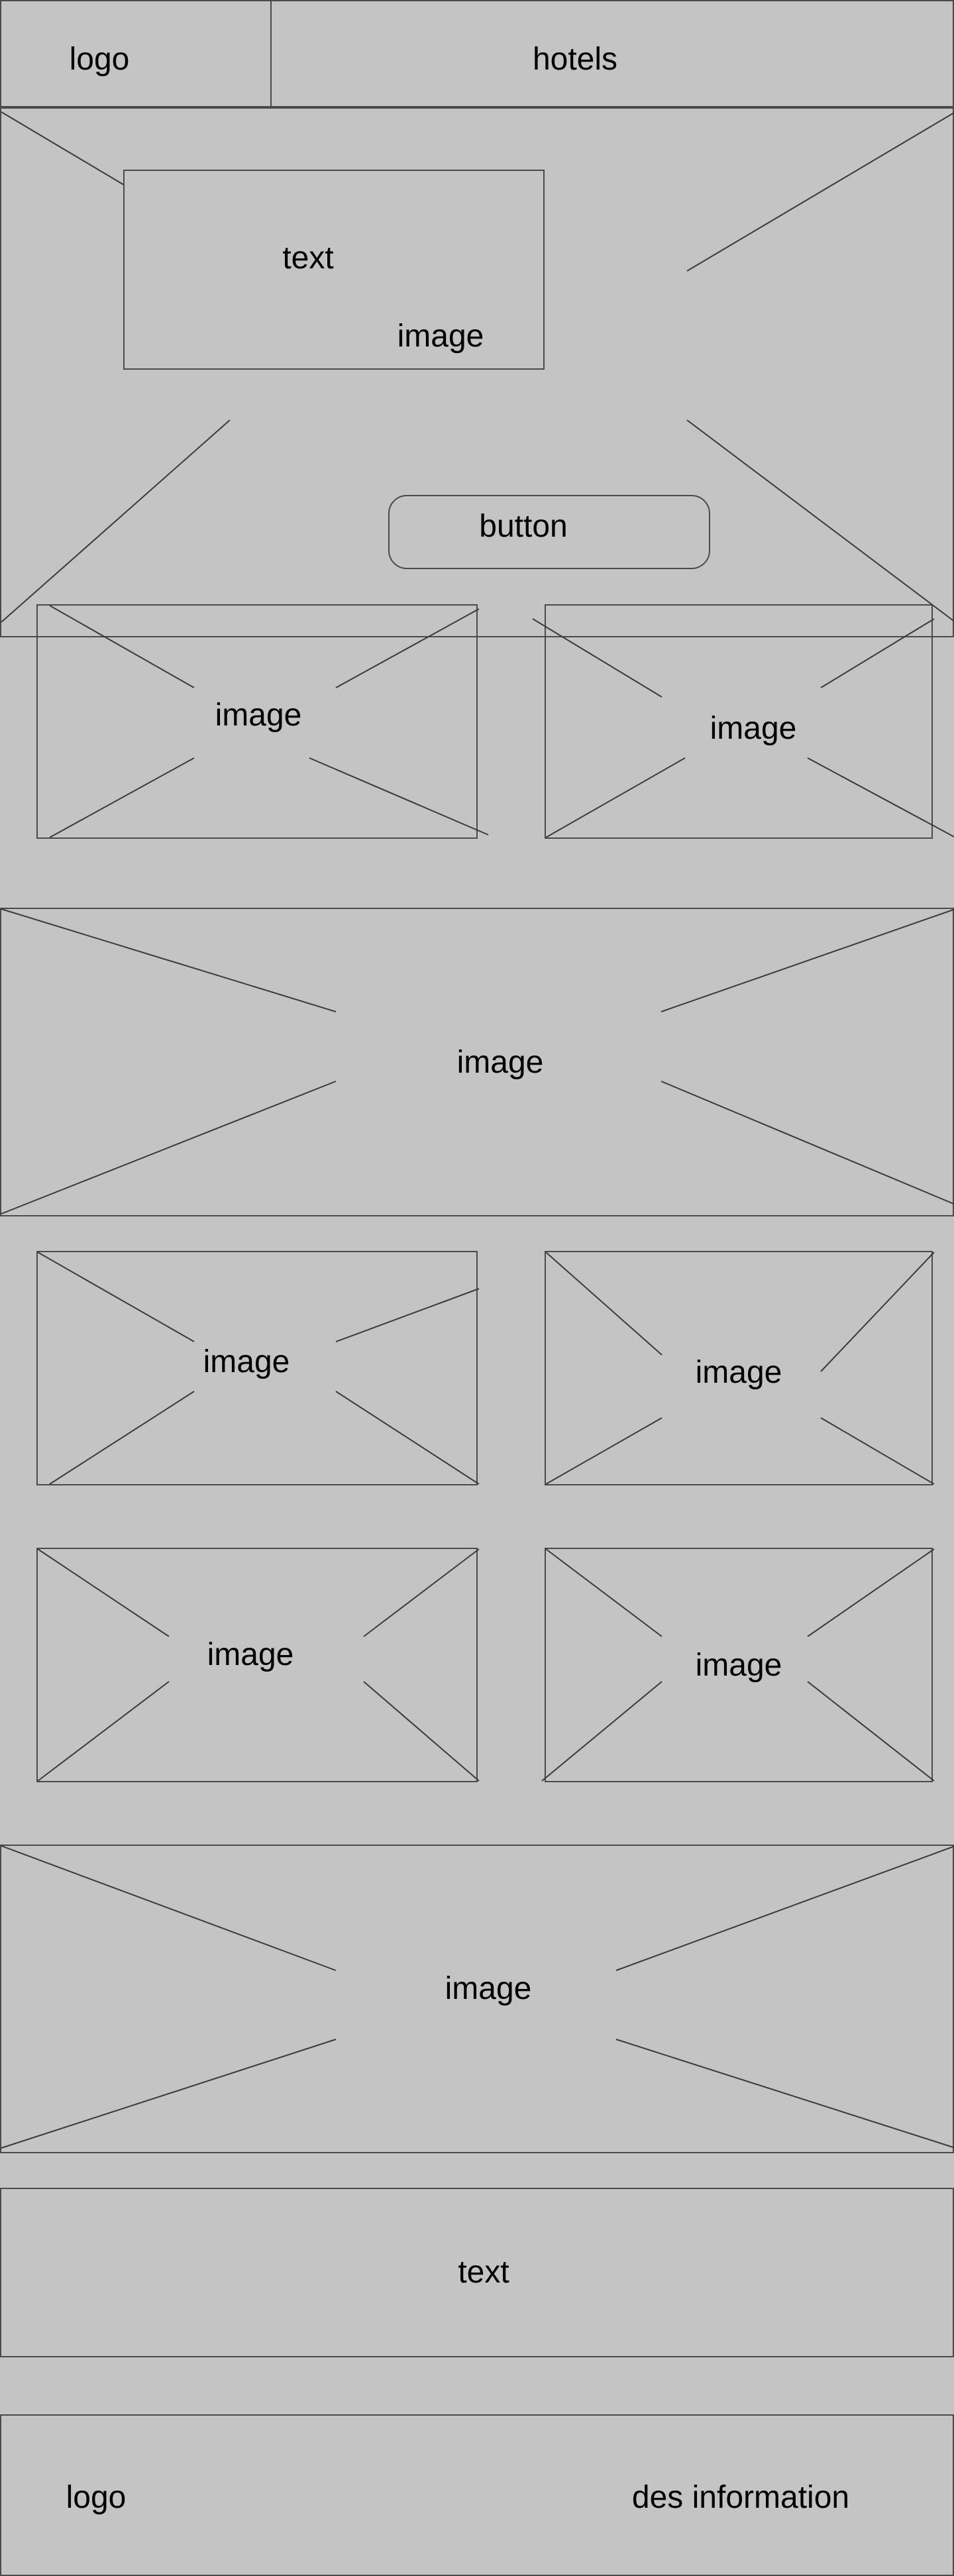  I want to click on grid-r1-left-label: image, so click(246, 1362).